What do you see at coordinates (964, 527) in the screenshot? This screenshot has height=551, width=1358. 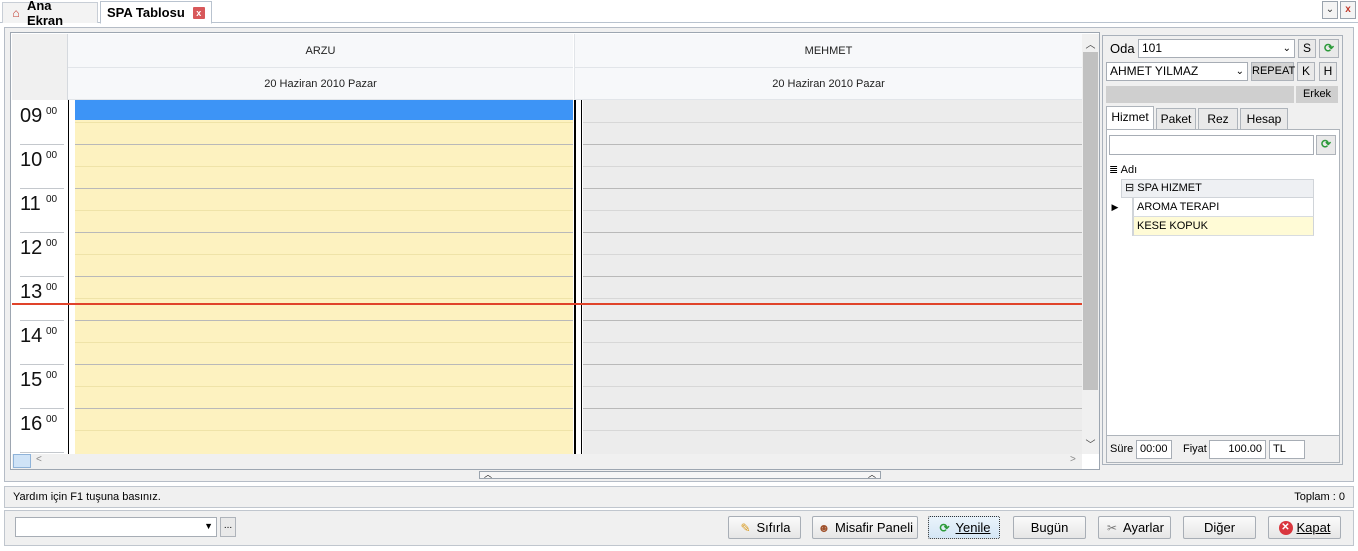 I see `refresh-button: ⟳ Yenile` at bounding box center [964, 527].